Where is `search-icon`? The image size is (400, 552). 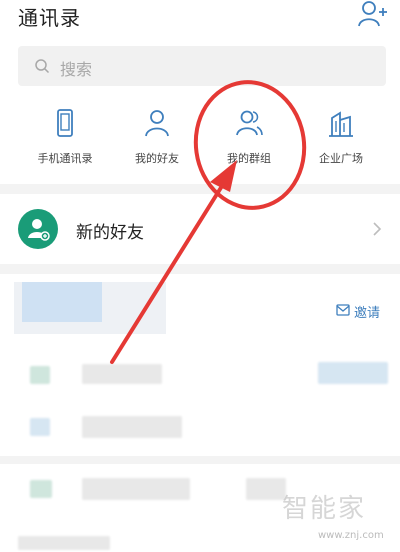
search-icon is located at coordinates (42, 66).